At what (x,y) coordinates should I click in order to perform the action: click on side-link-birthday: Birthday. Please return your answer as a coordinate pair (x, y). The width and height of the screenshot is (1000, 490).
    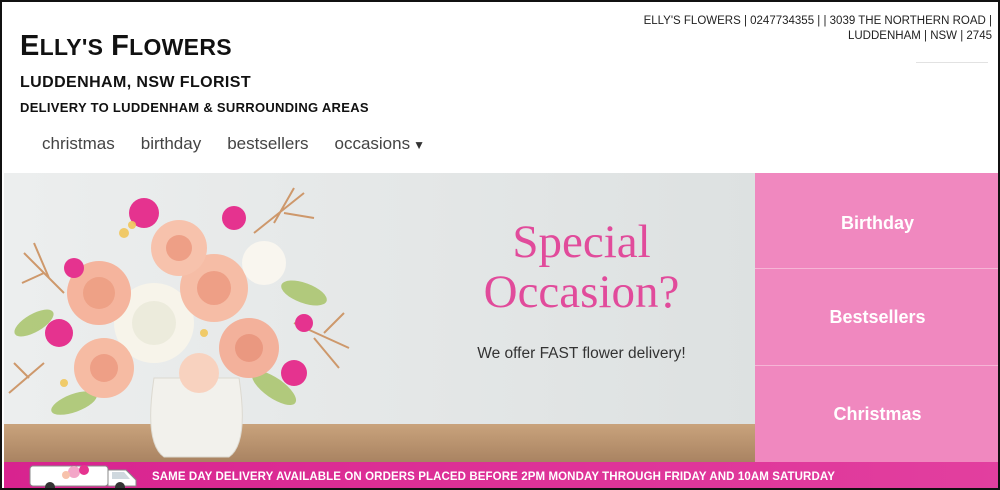
    Looking at the image, I should click on (876, 221).